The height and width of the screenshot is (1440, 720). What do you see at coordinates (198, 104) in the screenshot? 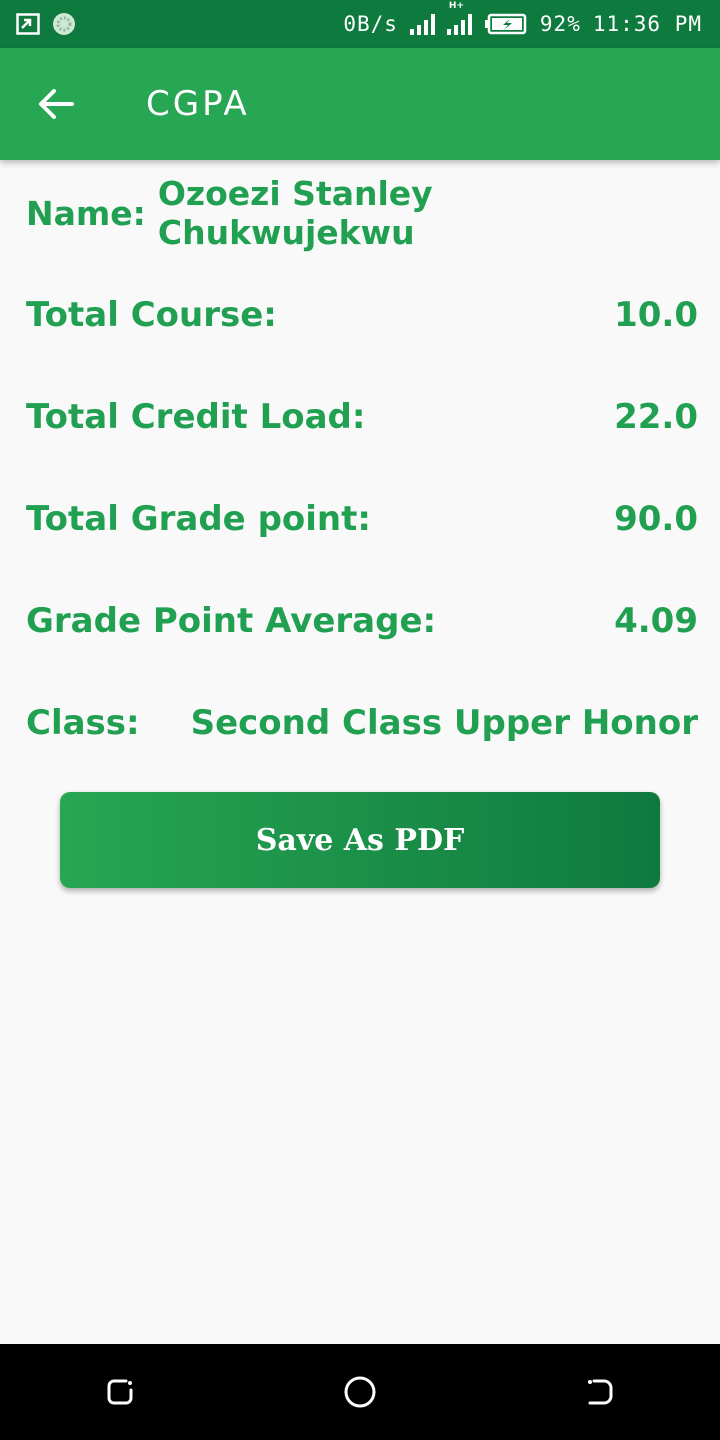
I see `page-title: CGPA` at bounding box center [198, 104].